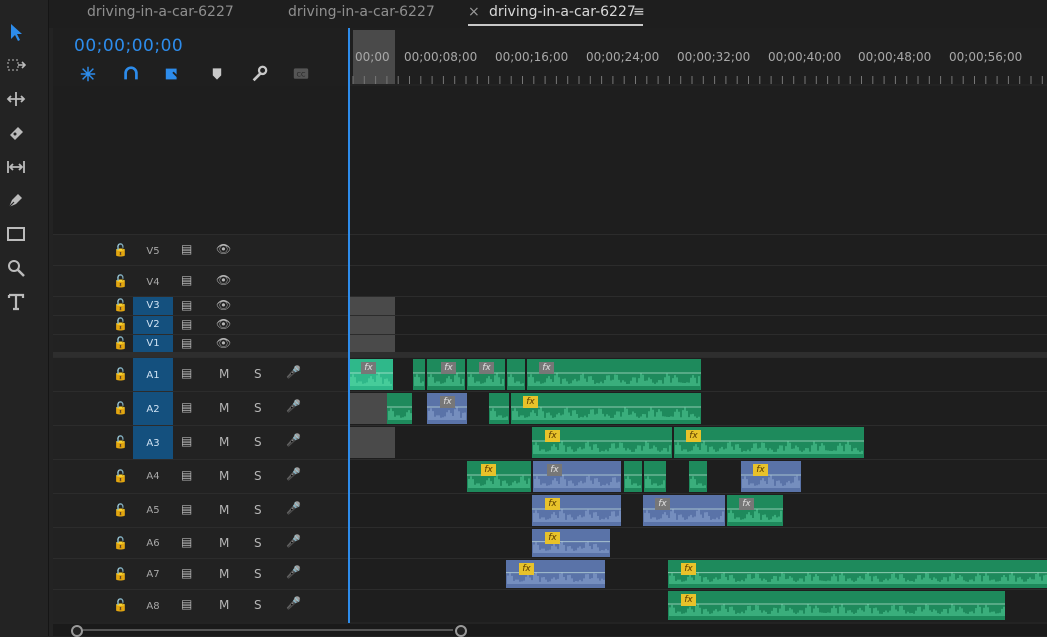 This screenshot has width=1047, height=637. I want to click on track-name: A5, so click(153, 510).